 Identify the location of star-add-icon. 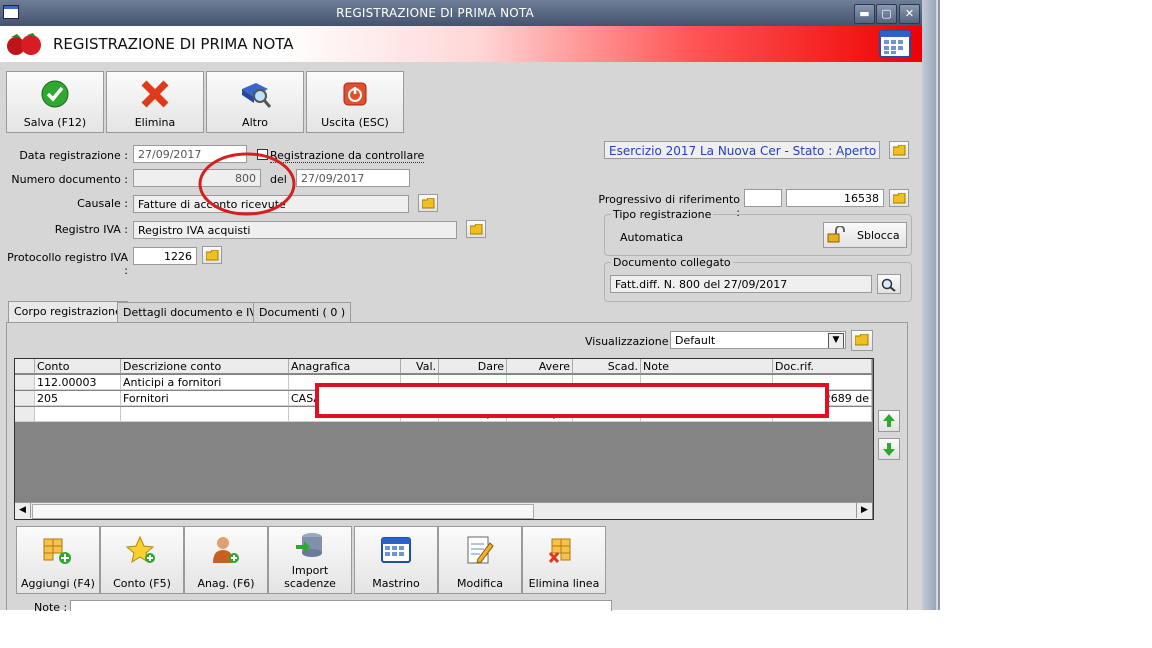
(140, 549).